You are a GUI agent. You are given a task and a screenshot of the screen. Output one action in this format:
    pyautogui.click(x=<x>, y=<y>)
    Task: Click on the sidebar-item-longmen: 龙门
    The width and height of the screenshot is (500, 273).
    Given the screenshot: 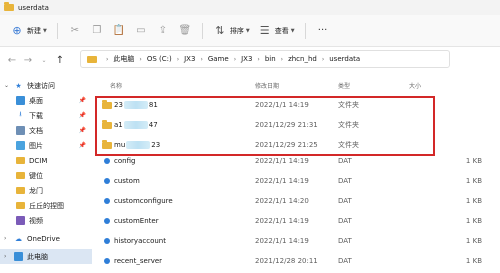 What is the action you would take?
    pyautogui.click(x=46, y=190)
    